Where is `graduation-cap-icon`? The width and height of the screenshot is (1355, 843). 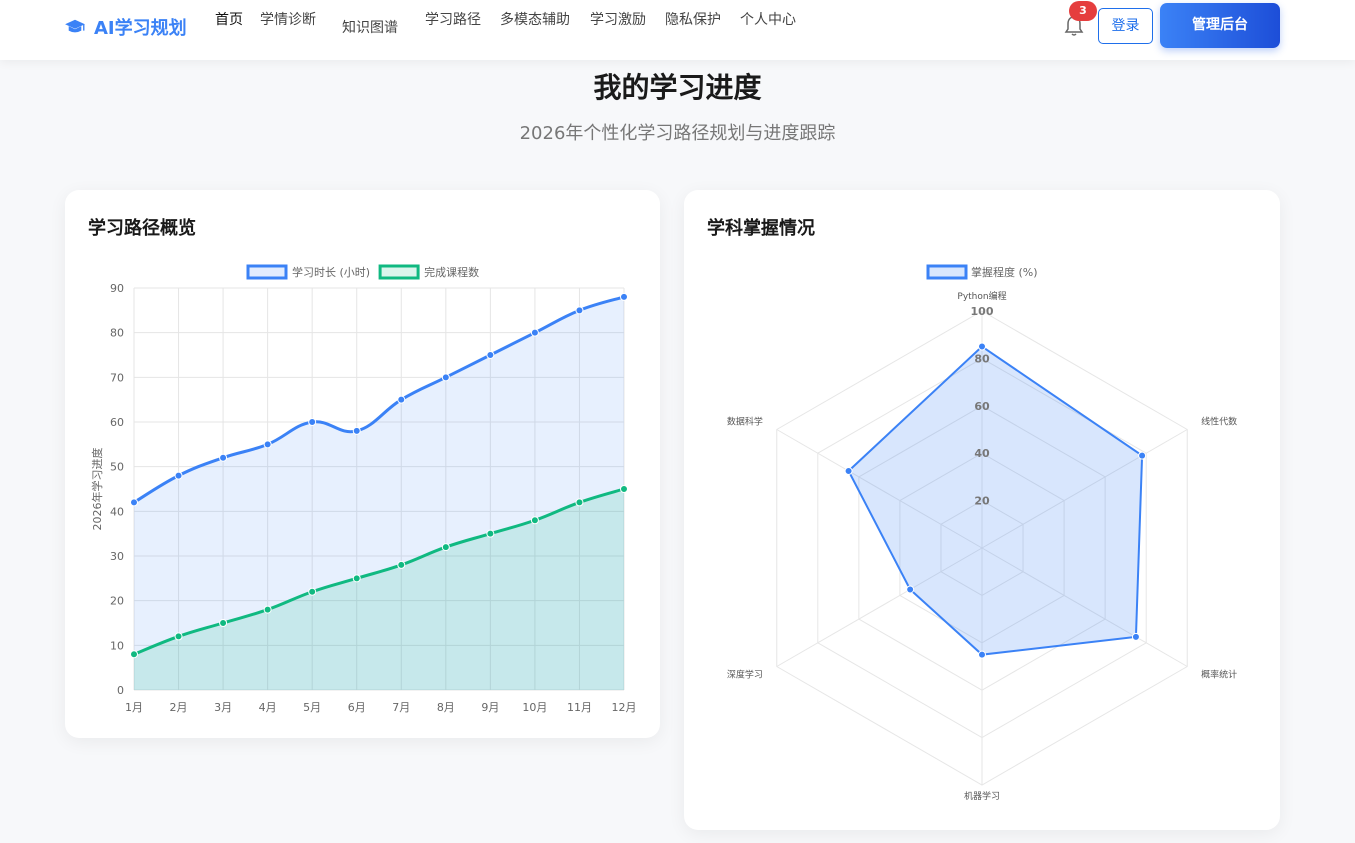 graduation-cap-icon is located at coordinates (75, 26).